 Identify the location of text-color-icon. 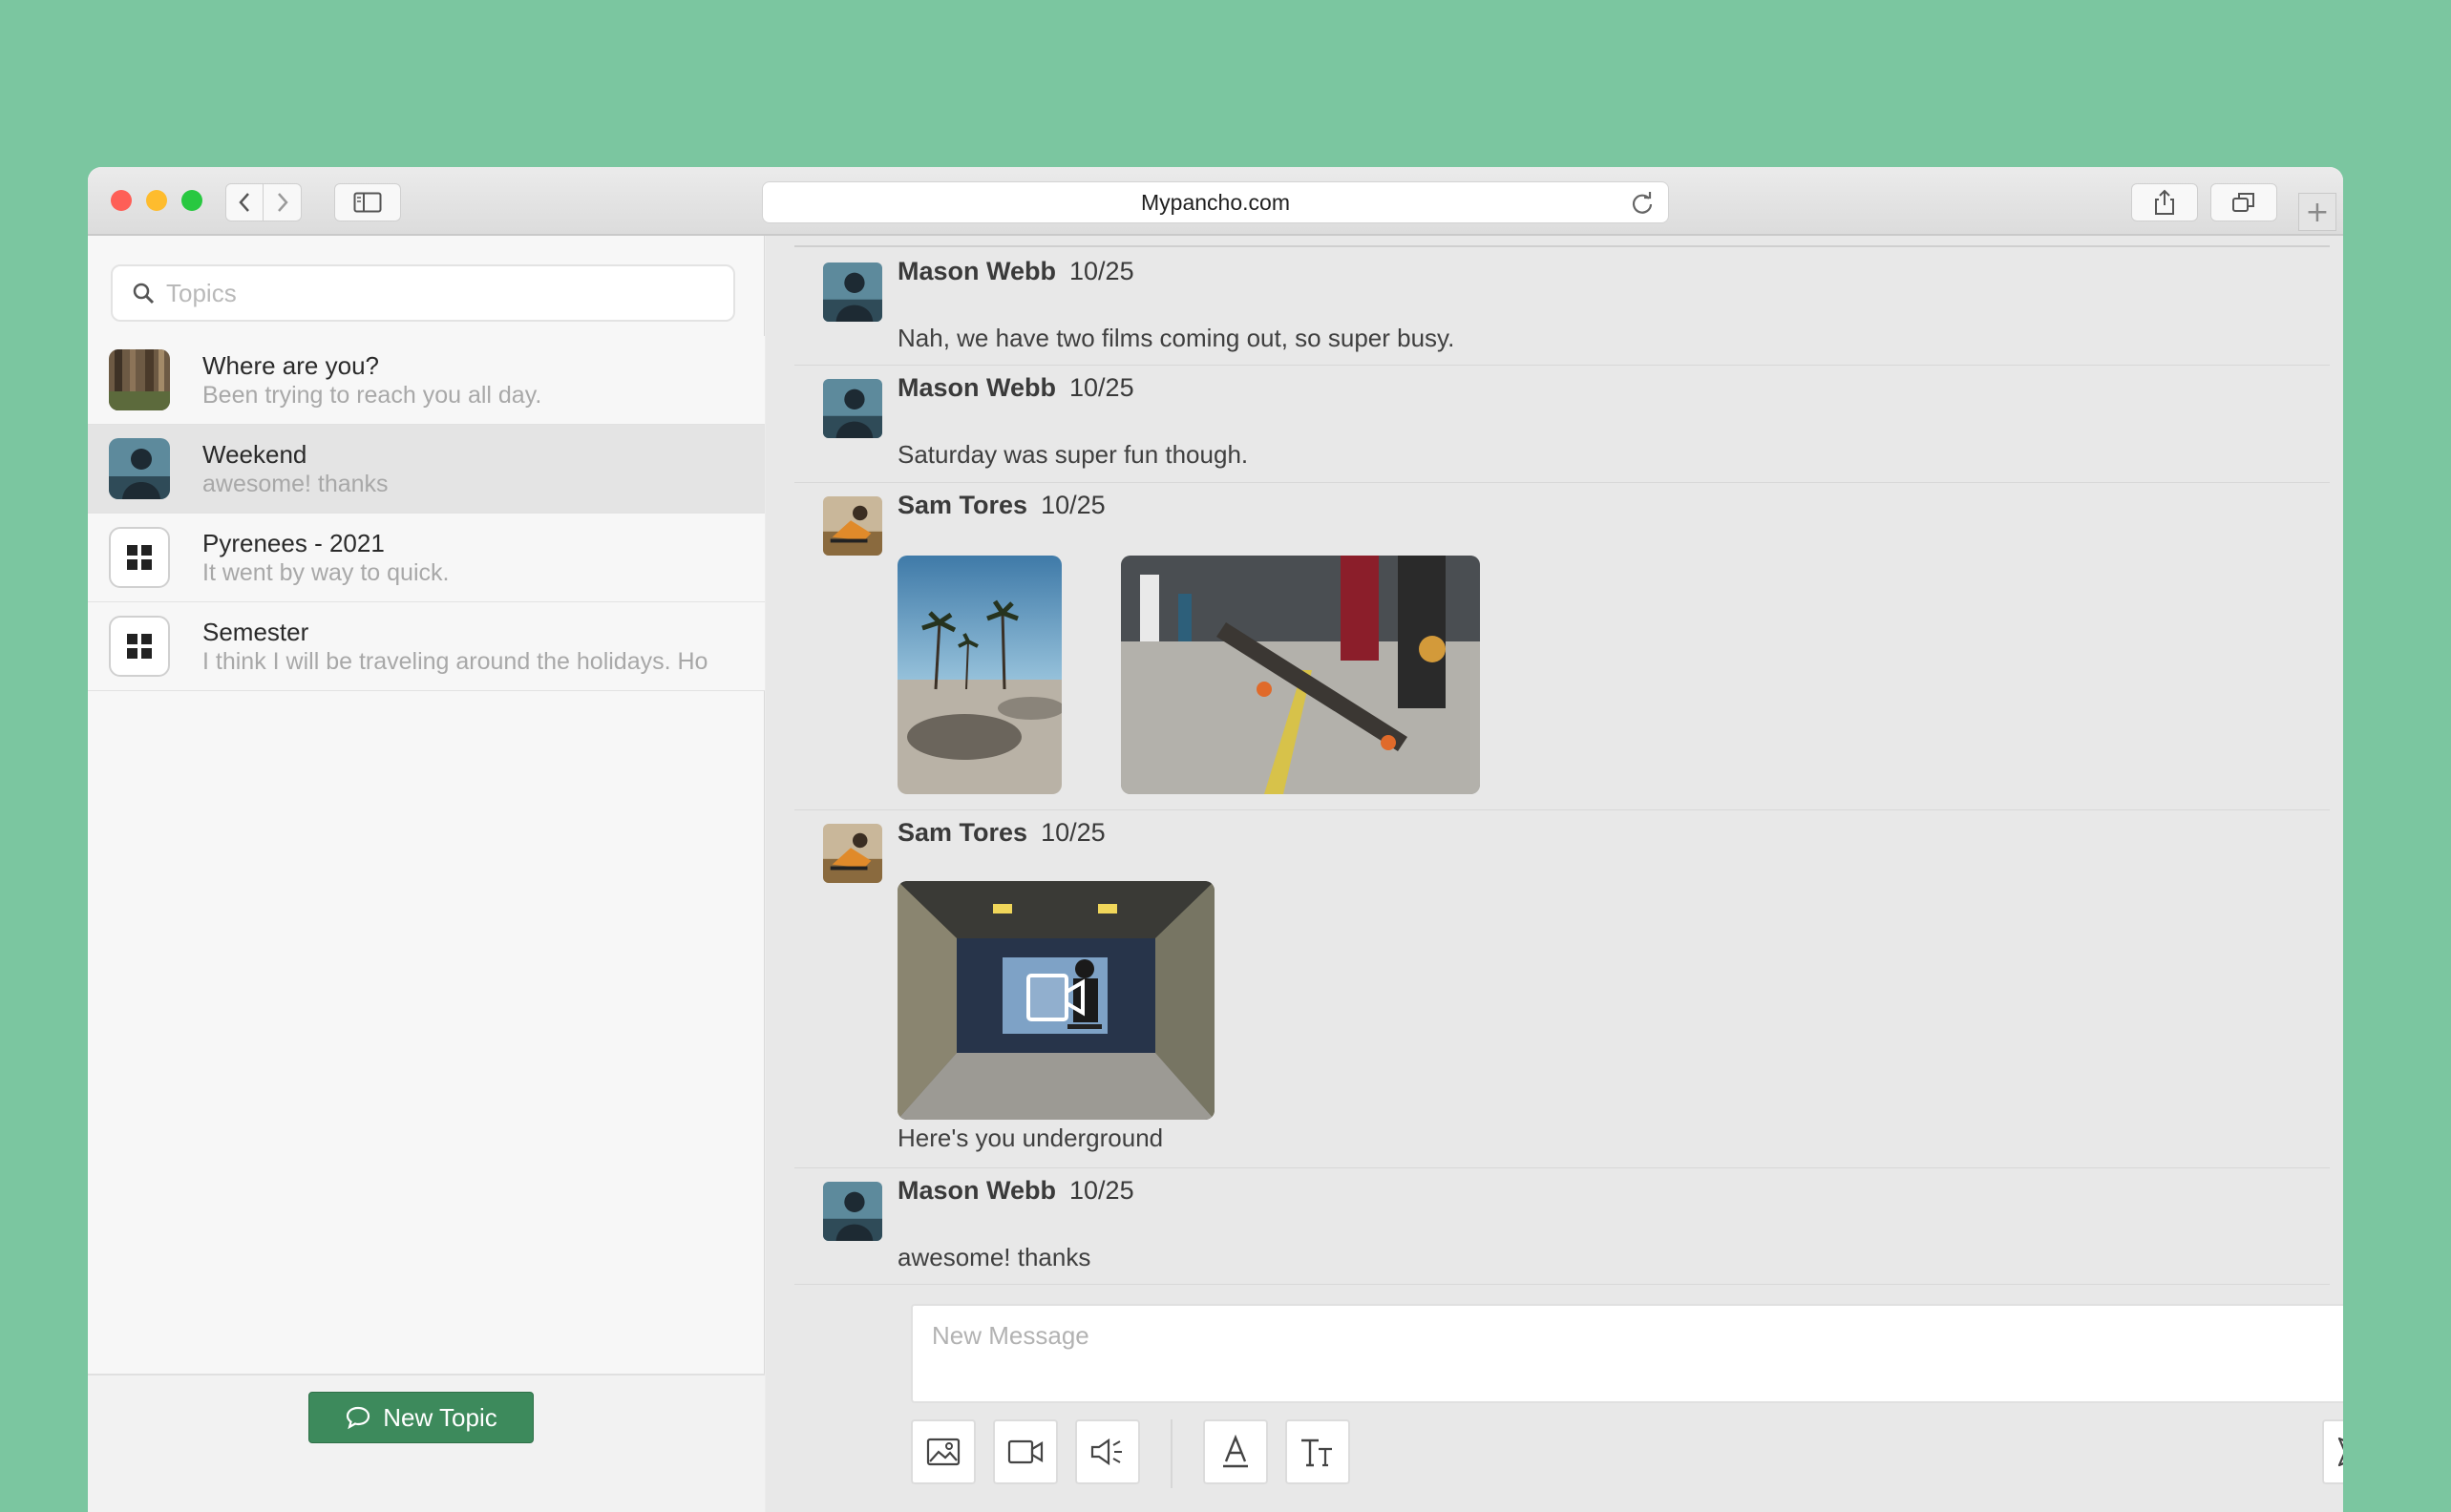
(1235, 1452).